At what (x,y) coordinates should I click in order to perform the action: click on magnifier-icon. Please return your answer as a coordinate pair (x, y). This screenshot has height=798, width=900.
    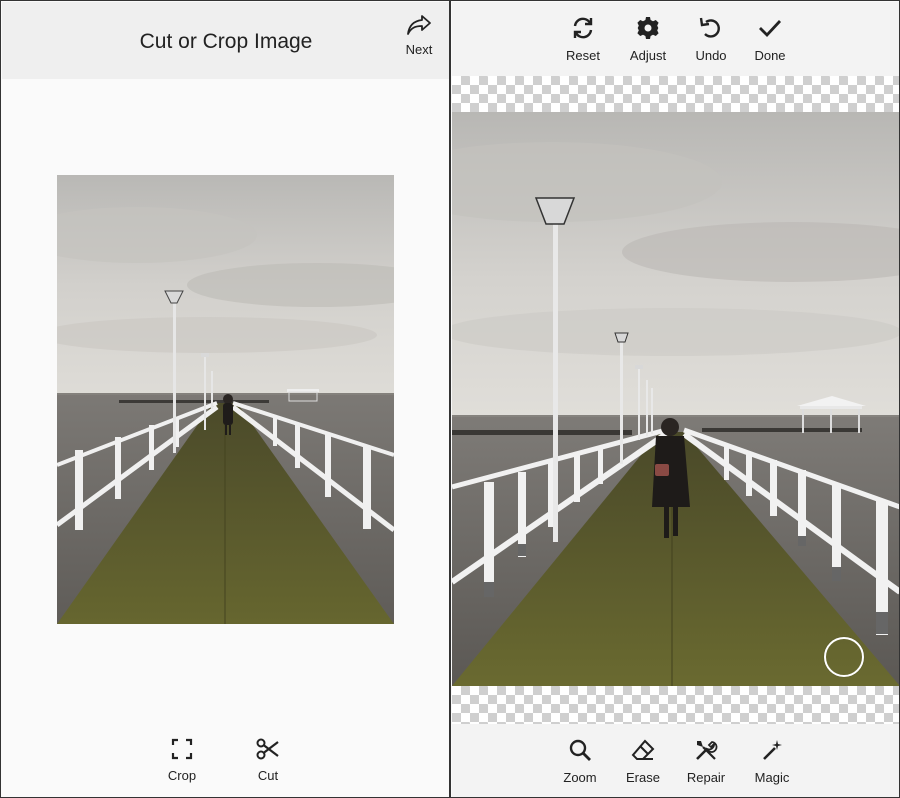
    Looking at the image, I should click on (580, 750).